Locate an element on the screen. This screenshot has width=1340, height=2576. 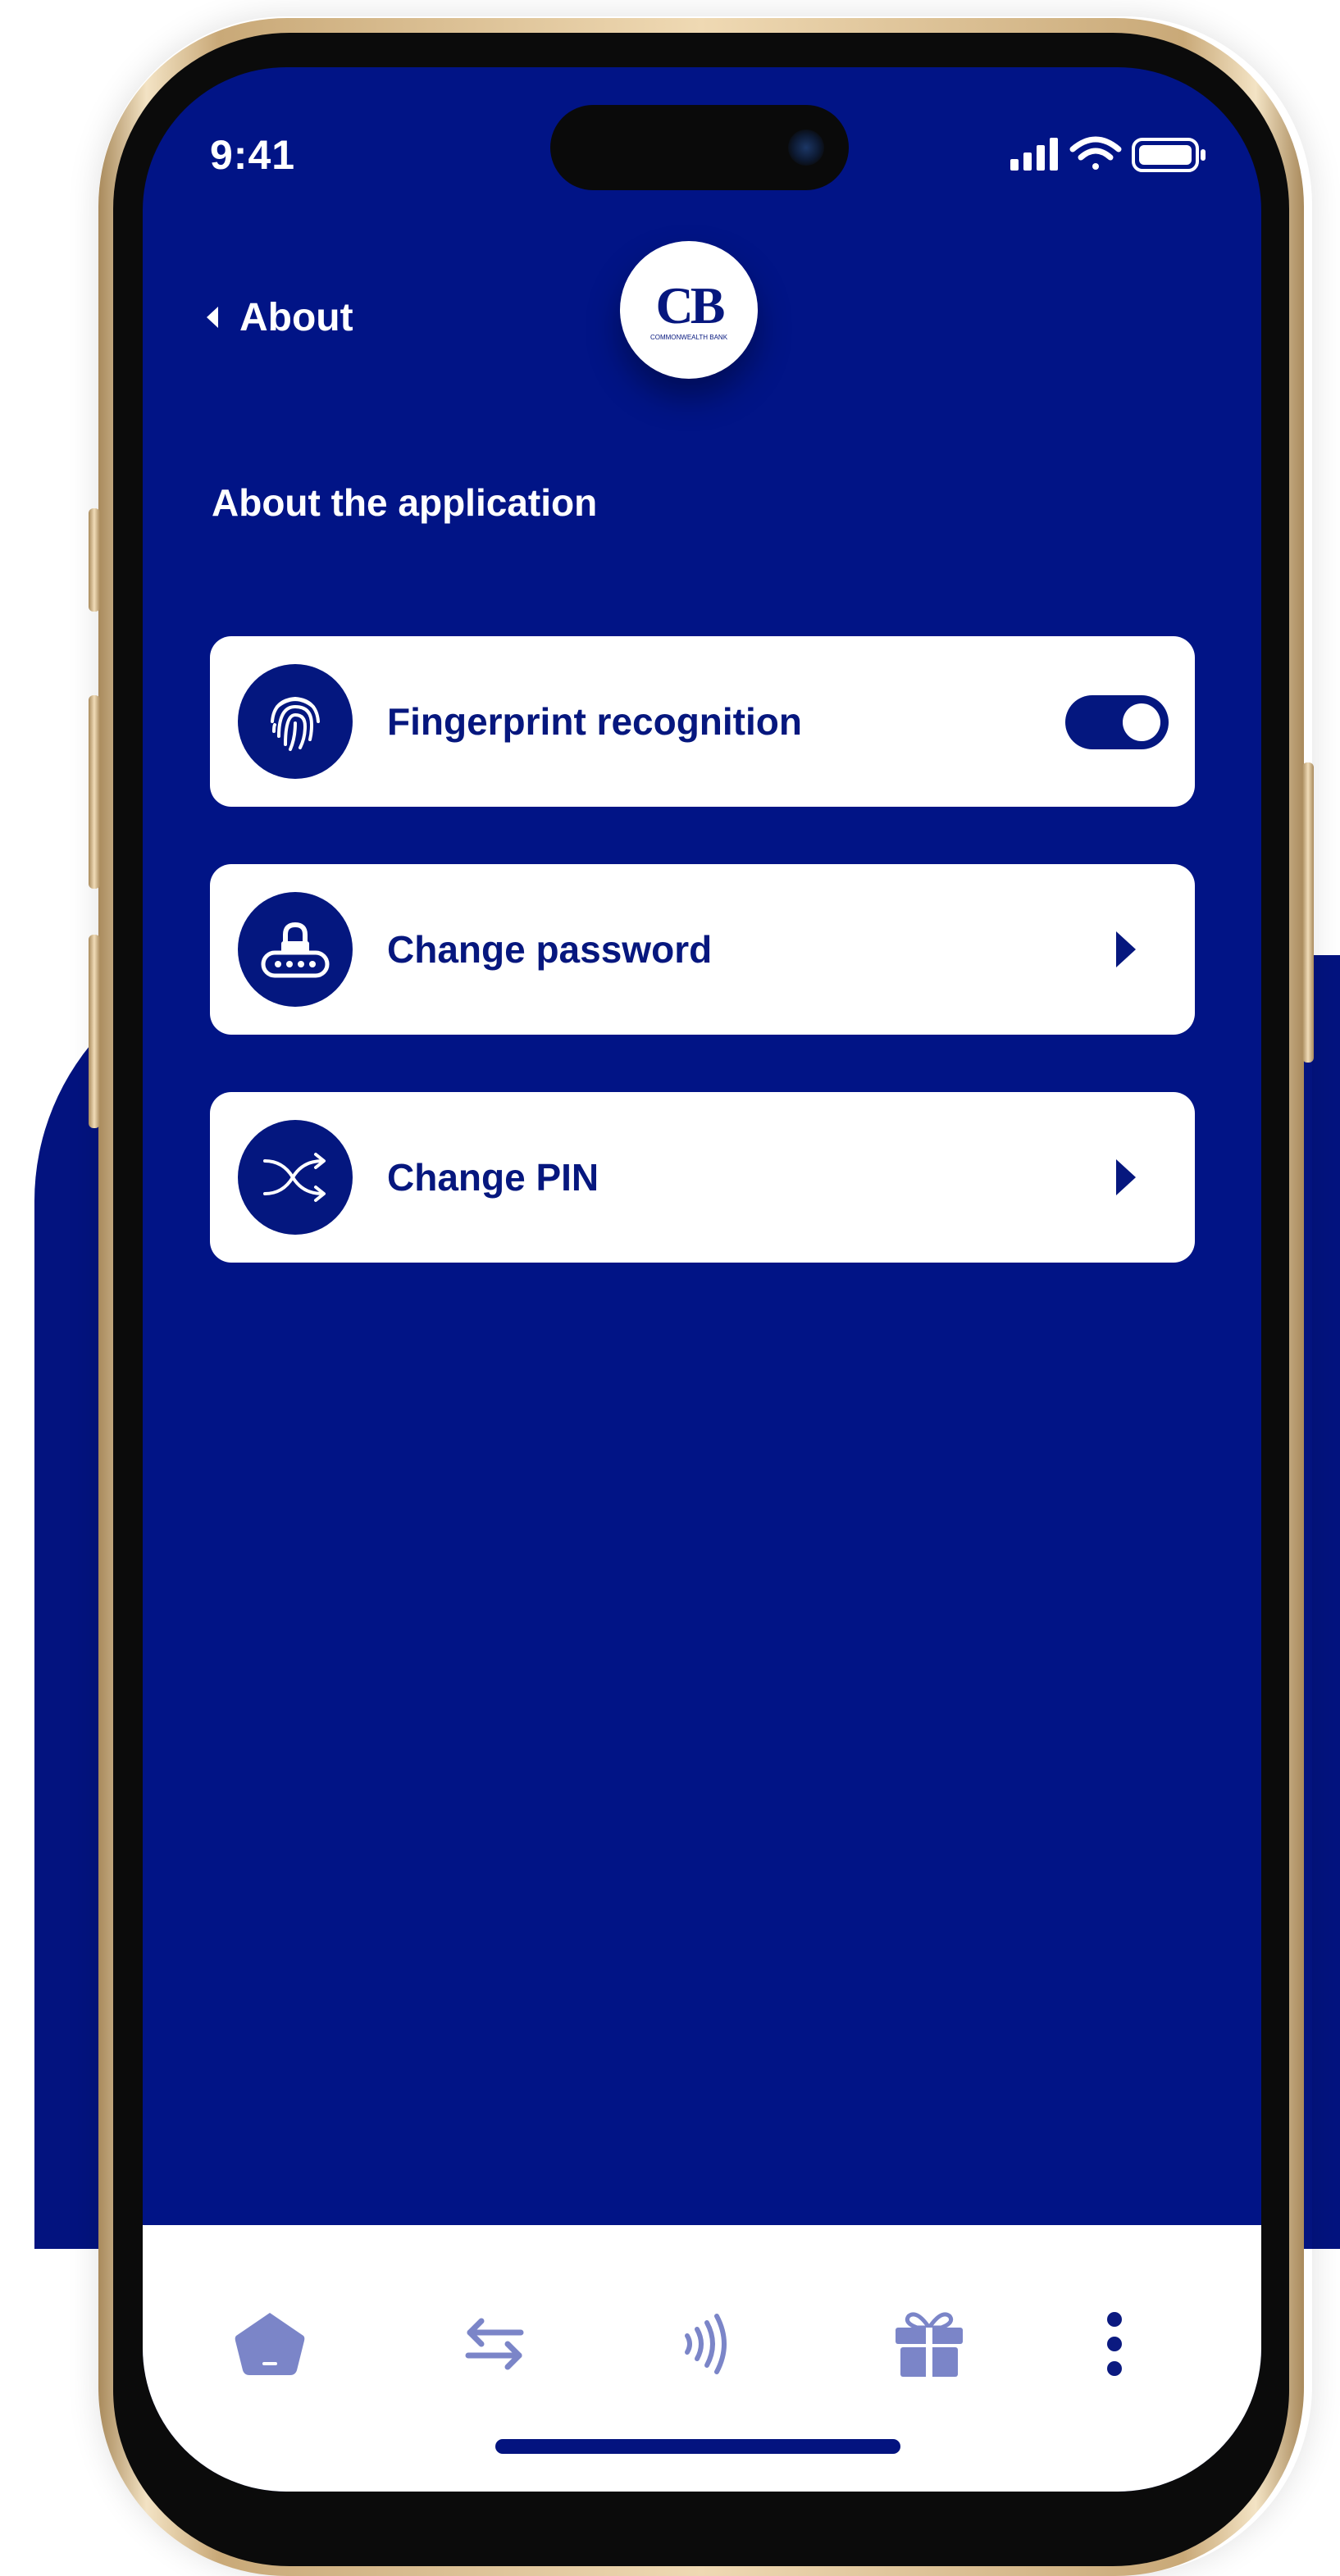
home-icon is located at coordinates (270, 2344).